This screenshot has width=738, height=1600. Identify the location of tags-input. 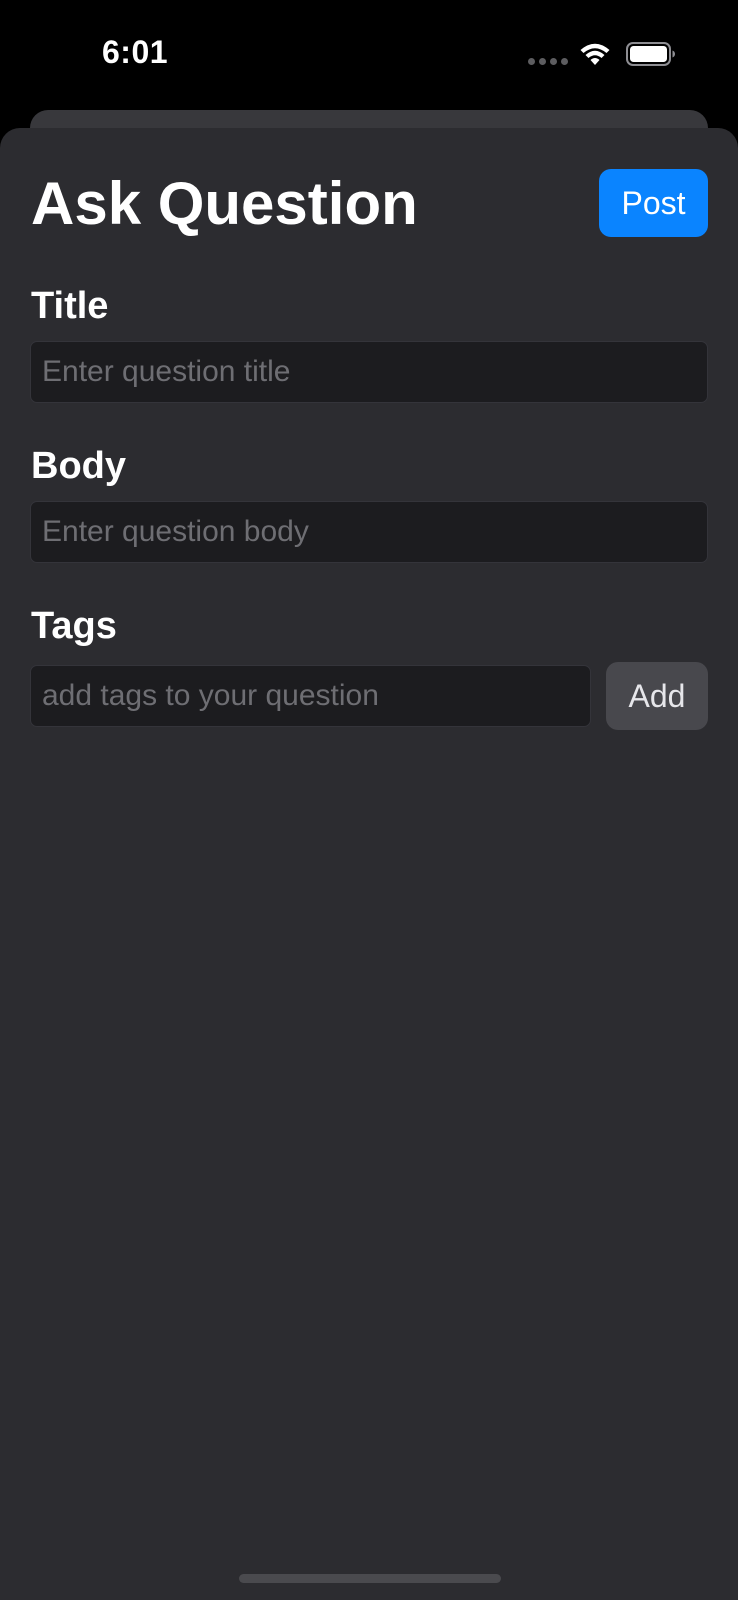
(310, 696).